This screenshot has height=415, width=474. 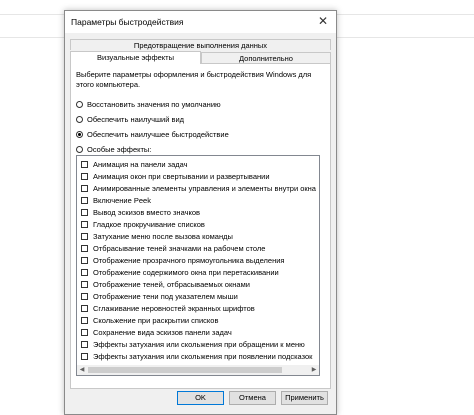 I want to click on list-item: Затухание меню после вызова команды, so click(x=157, y=236).